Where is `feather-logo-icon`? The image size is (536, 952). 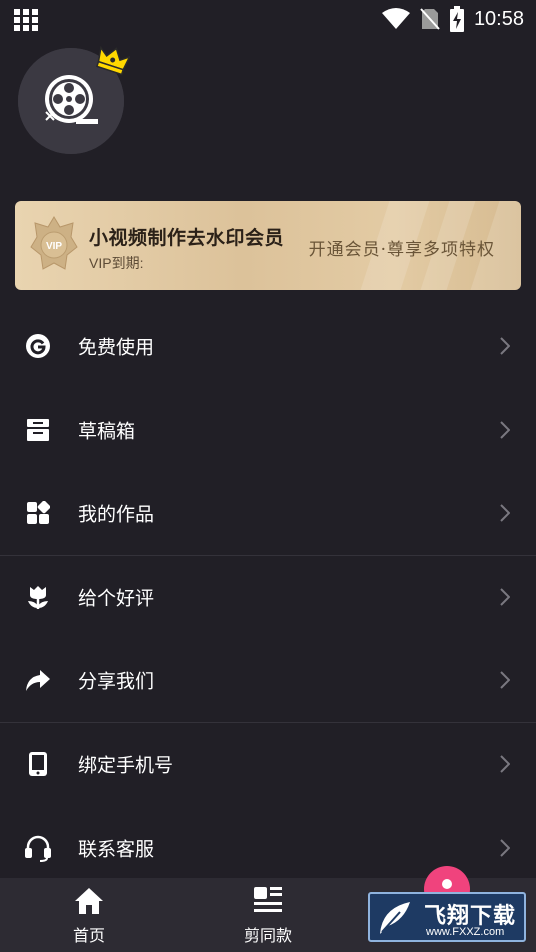 feather-logo-icon is located at coordinates (395, 918).